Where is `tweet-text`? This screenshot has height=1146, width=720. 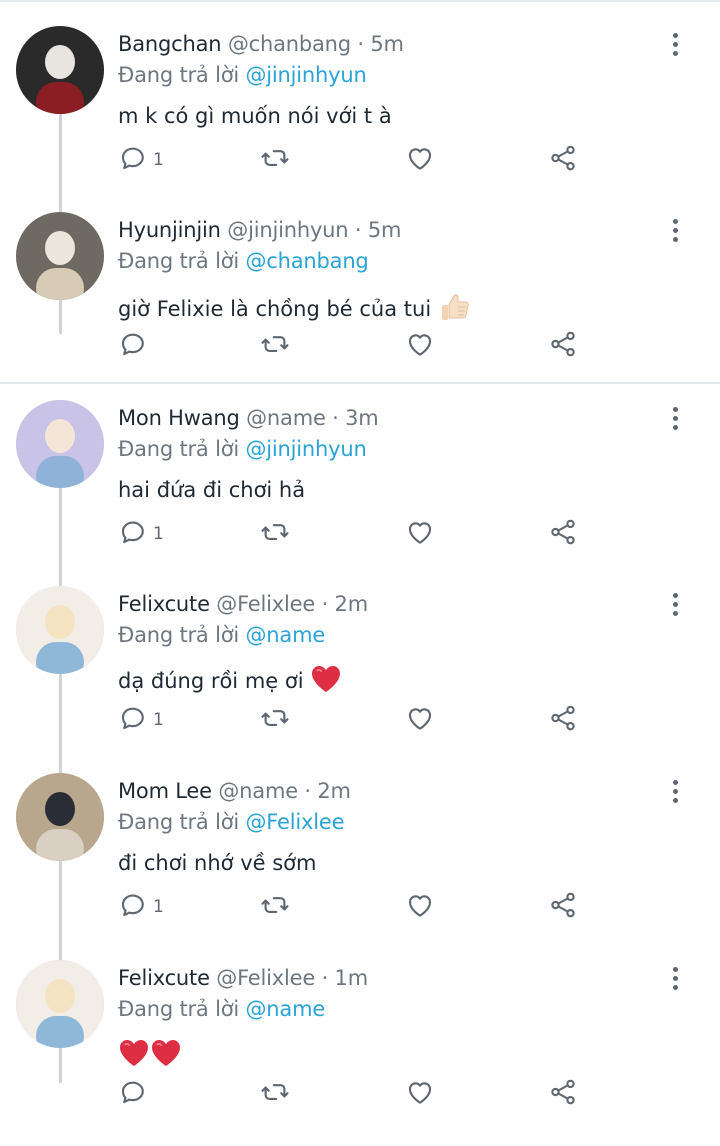
tweet-text is located at coordinates (150, 1053).